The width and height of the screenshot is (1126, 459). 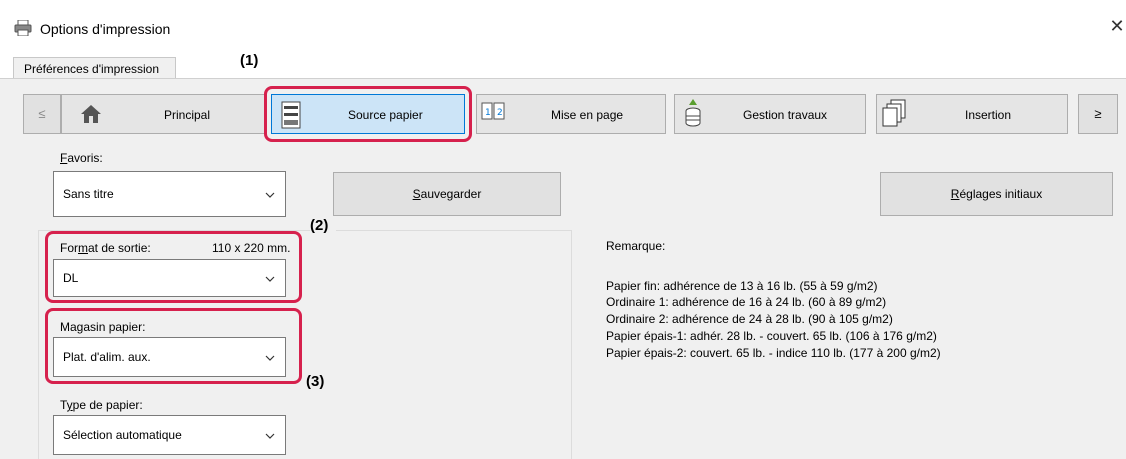 I want to click on job-stack-icon, so click(x=693, y=115).